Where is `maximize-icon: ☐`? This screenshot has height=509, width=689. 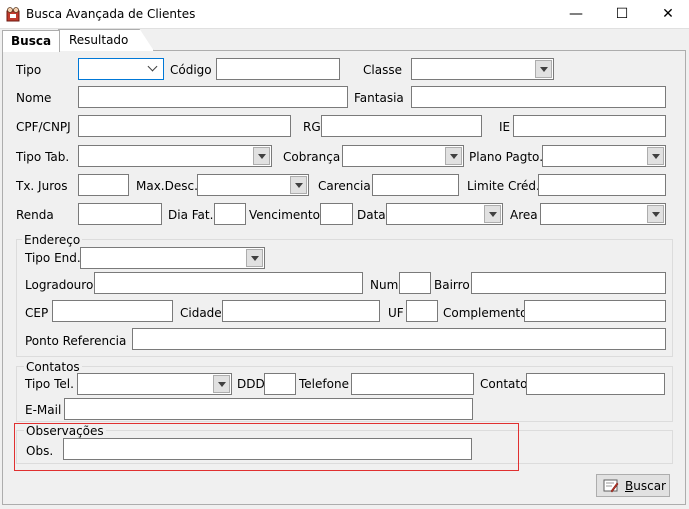
maximize-icon: ☐ is located at coordinates (622, 14).